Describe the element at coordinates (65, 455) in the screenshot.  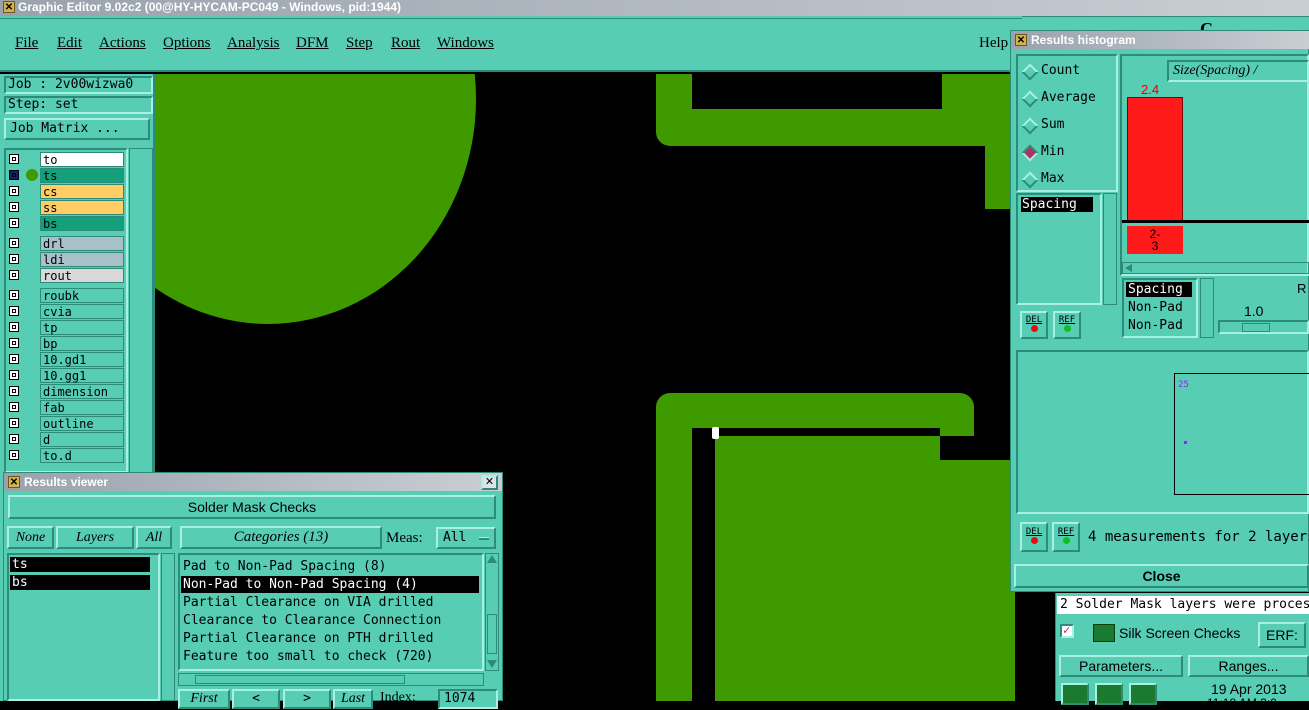
I see `layer-row-to.d: to.d` at that location.